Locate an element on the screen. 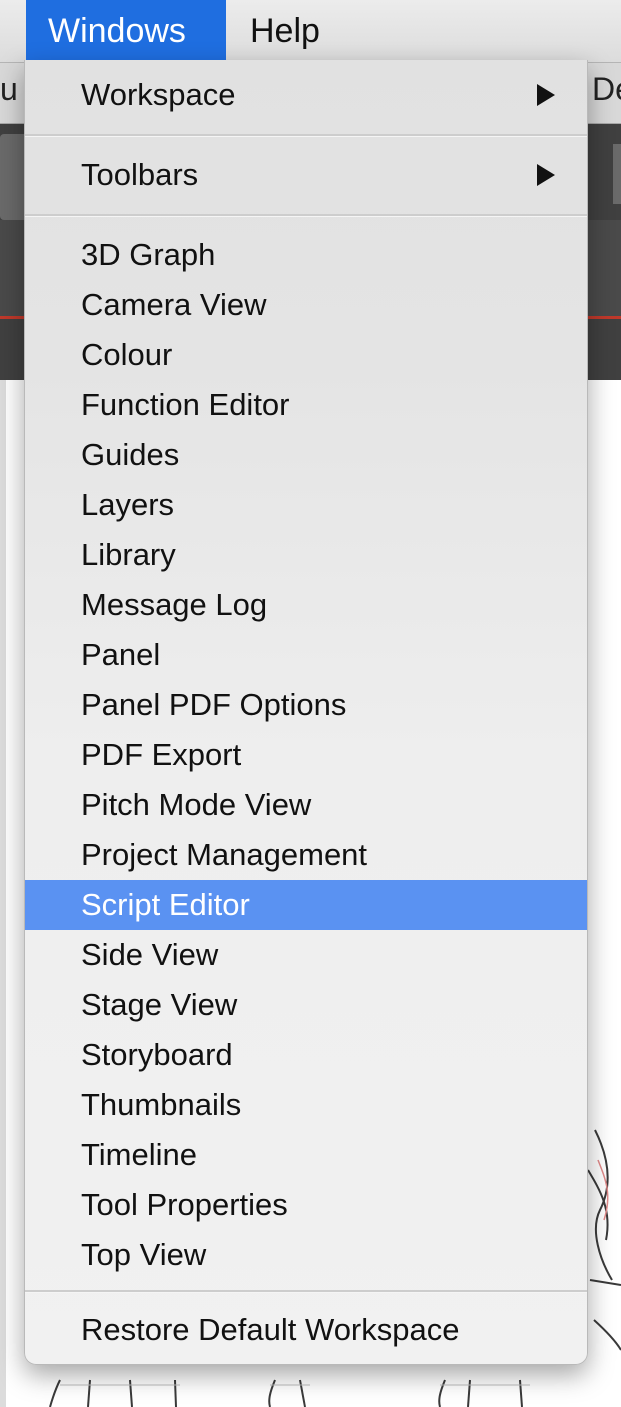 The image size is (621, 1407). menu-item-colour: Colour is located at coordinates (306, 355).